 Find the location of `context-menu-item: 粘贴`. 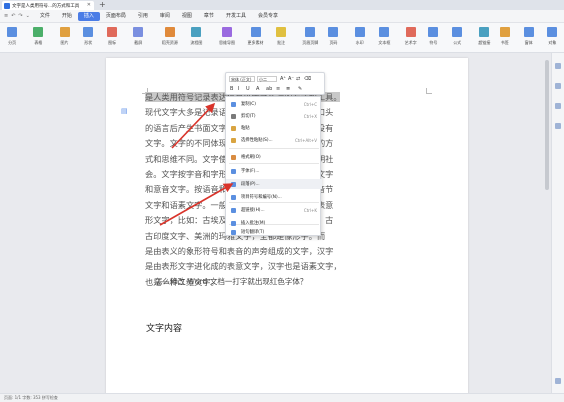

context-menu-item: 粘贴 is located at coordinates (274, 128).